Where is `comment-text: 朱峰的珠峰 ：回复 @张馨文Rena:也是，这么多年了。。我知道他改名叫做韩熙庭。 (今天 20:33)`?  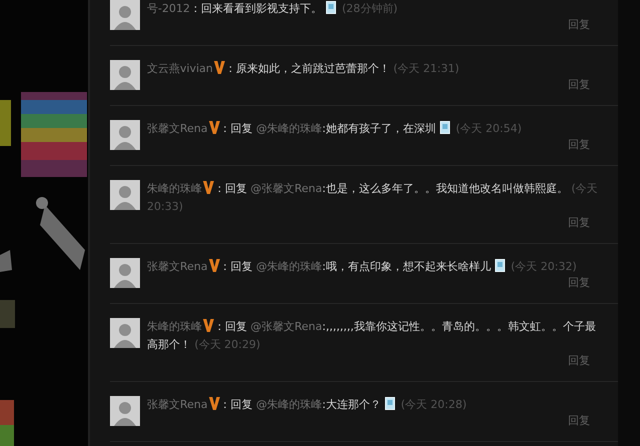
comment-text: 朱峰的珠峰 ：回复 @张馨文Rena:也是，这么多年了。。我知道他改名叫做韩熙庭。 (今天 20:33) is located at coordinates (372, 197).